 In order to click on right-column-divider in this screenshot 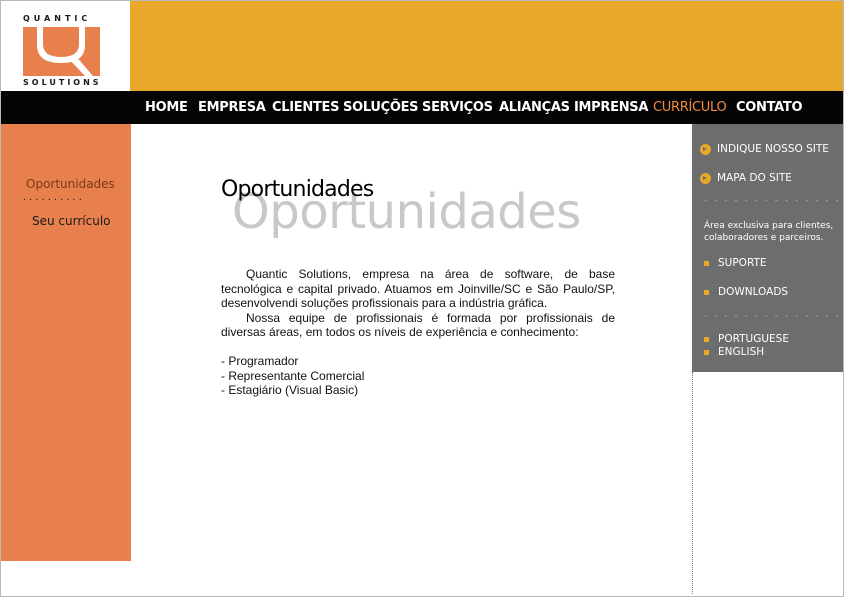, I will do `click(692, 483)`.